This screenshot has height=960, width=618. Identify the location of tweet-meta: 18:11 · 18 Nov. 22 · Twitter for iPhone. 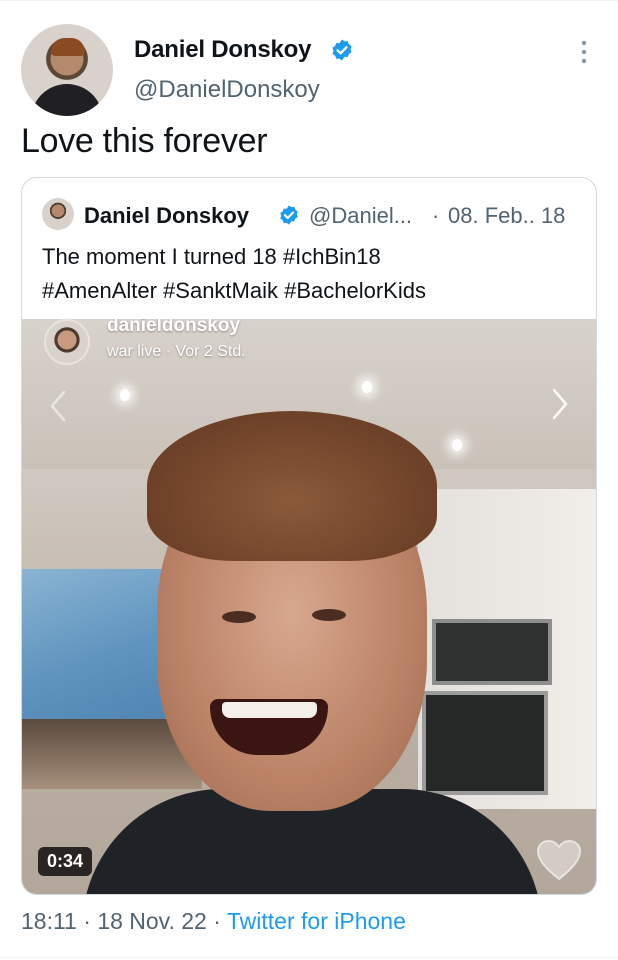
(213, 921).